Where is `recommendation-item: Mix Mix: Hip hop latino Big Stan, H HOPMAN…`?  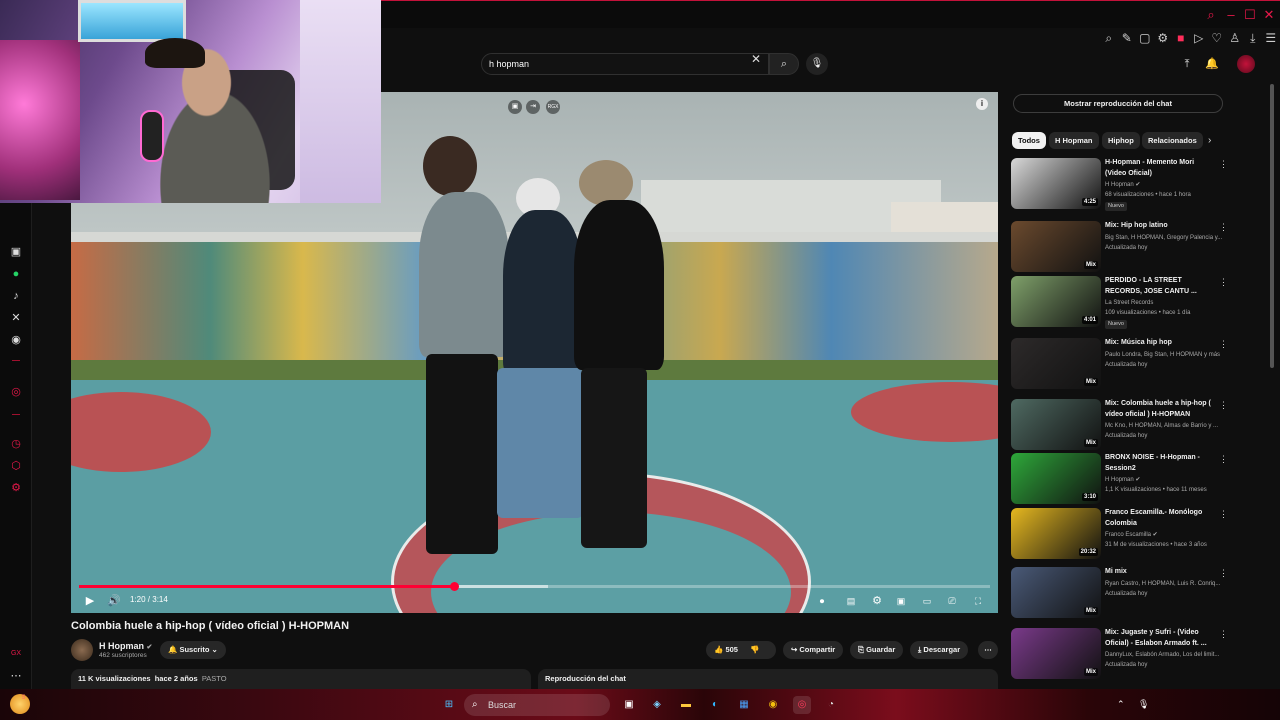
recommendation-item: Mix Mix: Hip hop latino Big Stan, H HOPMAN… is located at coordinates (1120, 248).